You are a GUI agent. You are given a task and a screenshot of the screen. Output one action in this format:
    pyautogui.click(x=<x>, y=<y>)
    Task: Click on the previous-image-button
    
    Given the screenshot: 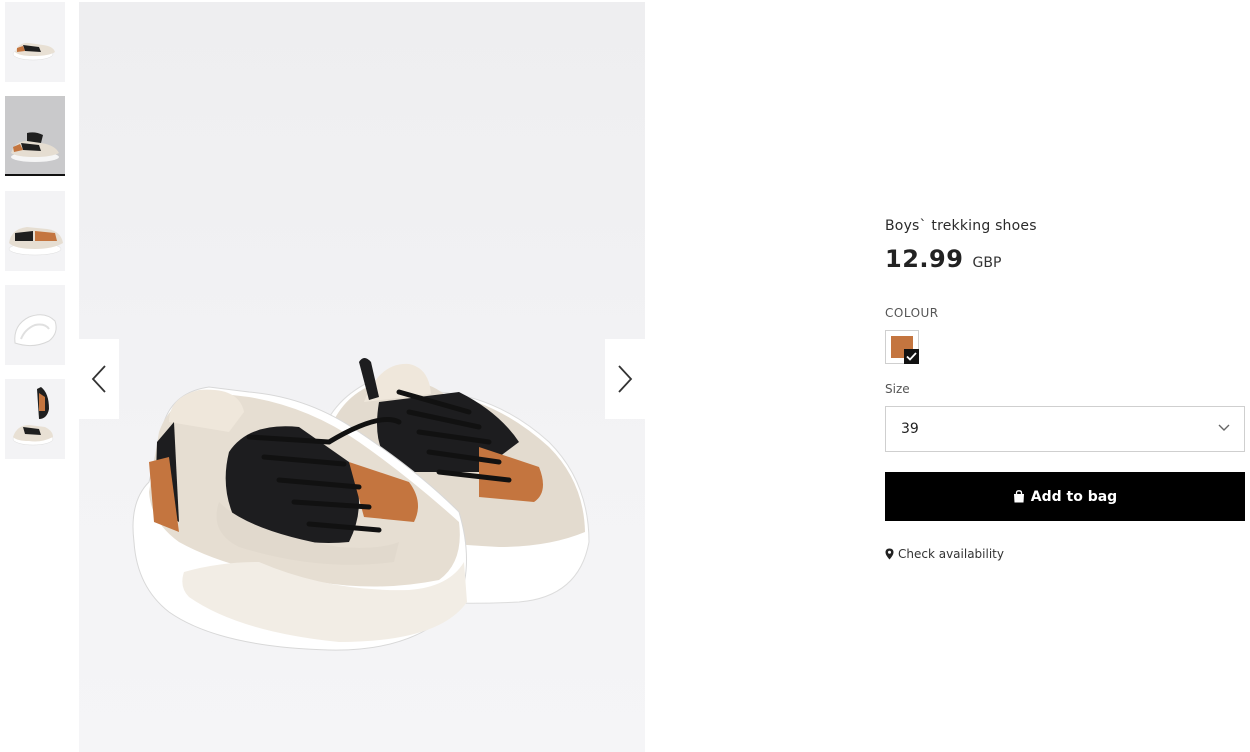 What is the action you would take?
    pyautogui.click(x=99, y=379)
    